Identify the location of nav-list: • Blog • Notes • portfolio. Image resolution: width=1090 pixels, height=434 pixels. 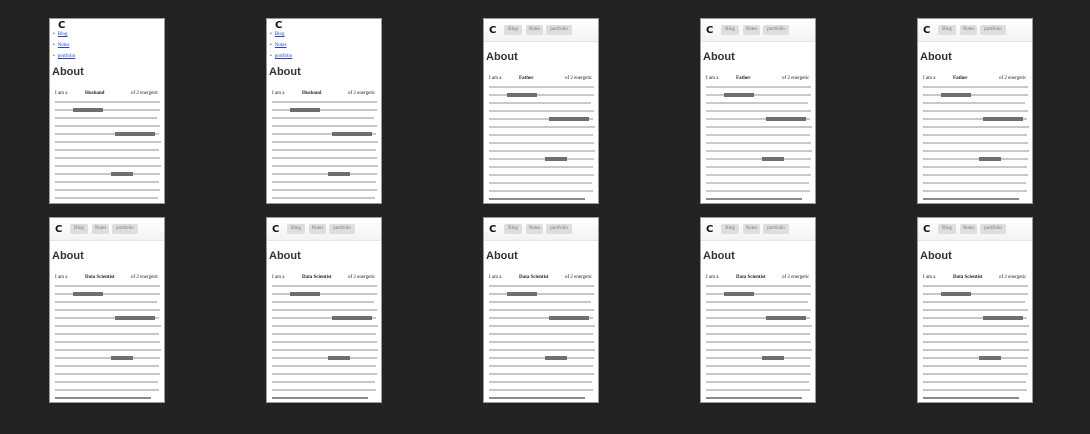
(64, 45).